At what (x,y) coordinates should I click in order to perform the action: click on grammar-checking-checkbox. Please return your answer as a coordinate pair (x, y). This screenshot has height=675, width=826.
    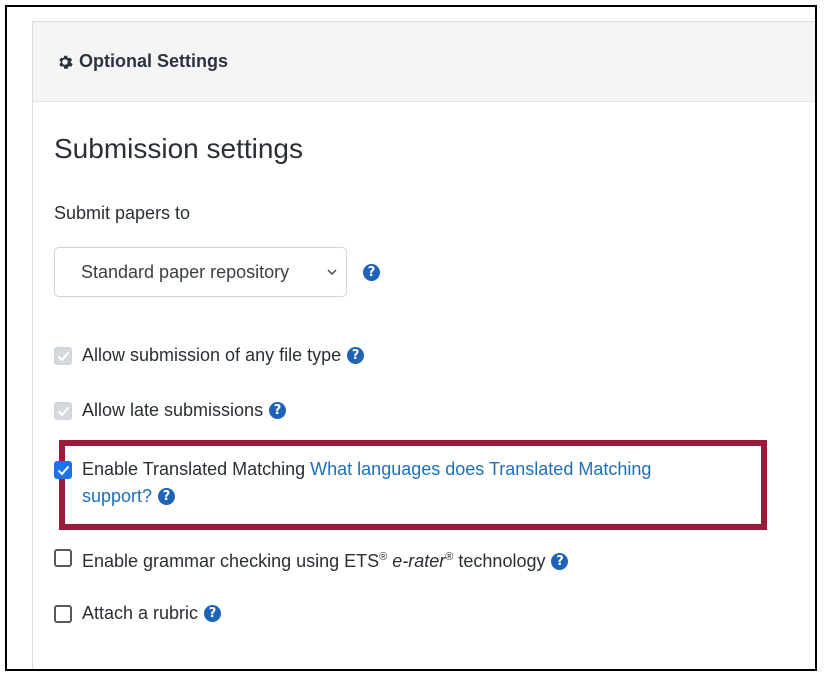
    Looking at the image, I should click on (63, 558).